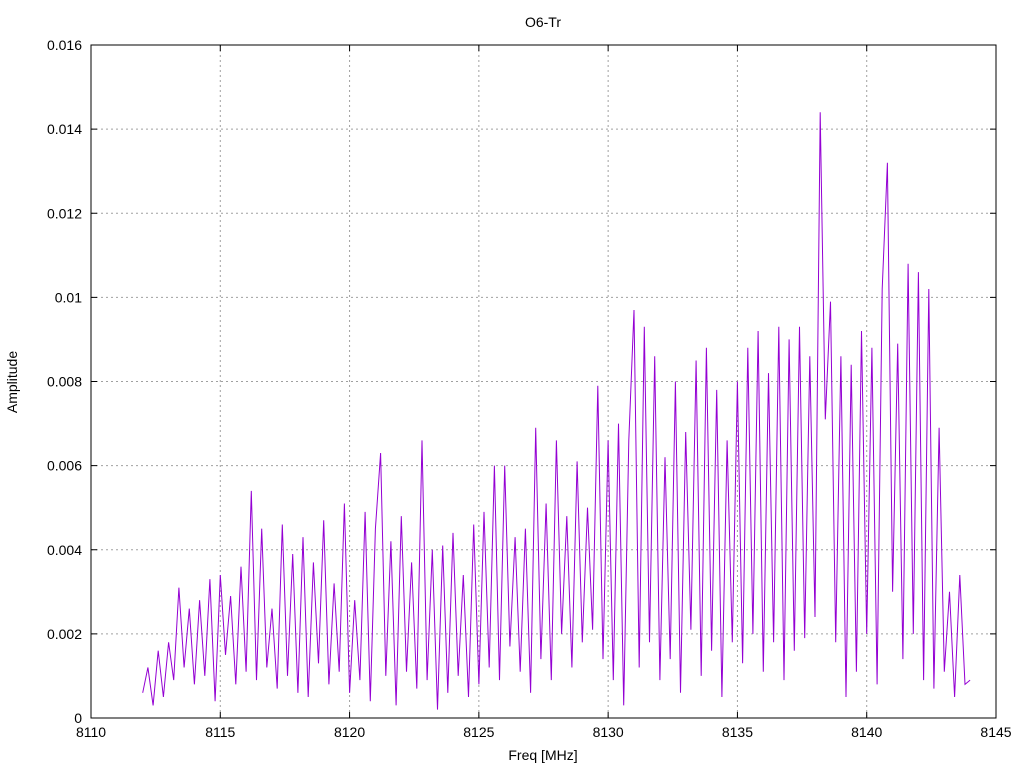 The width and height of the screenshot is (1024, 773). I want to click on y-tick-label: 0.008, so click(64, 382).